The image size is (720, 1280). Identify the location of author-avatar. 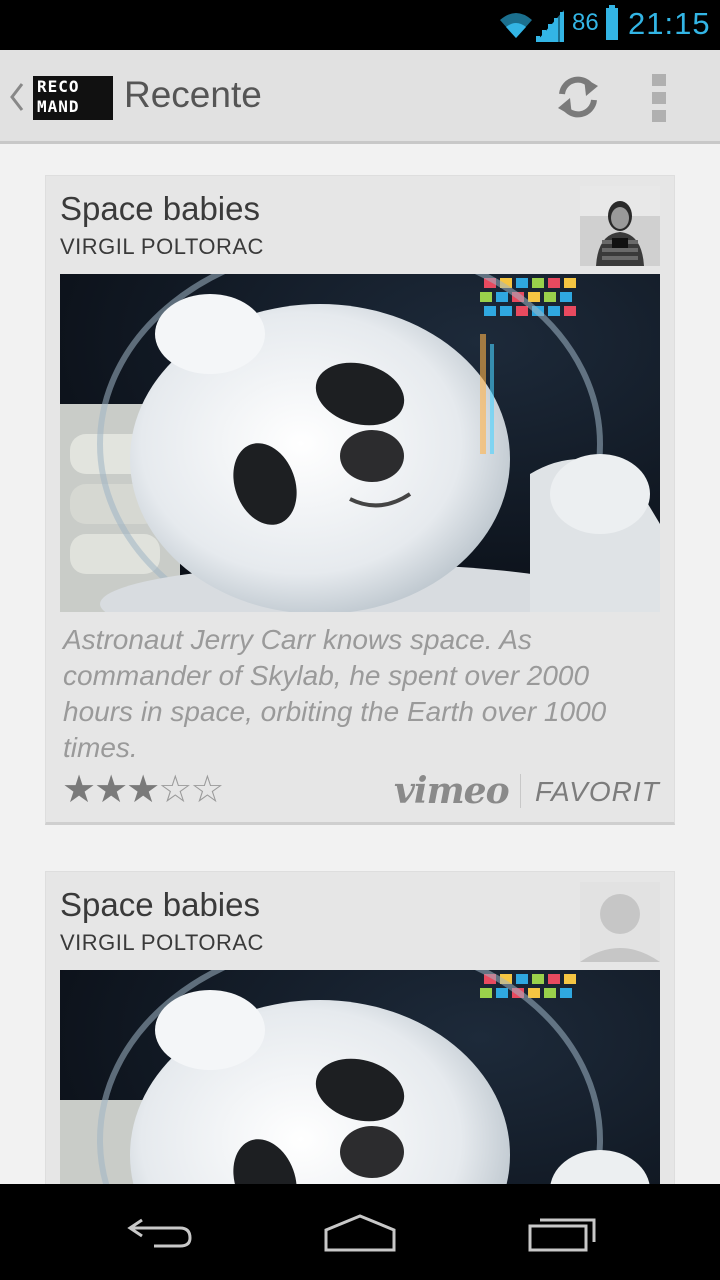
(620, 226).